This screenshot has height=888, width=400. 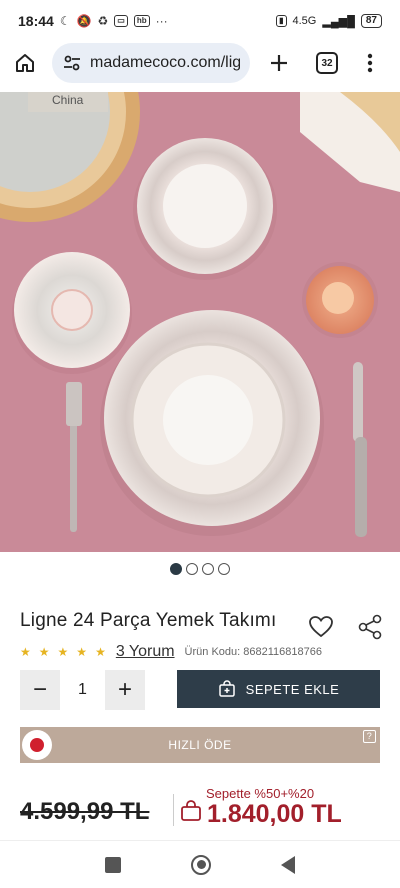 I want to click on system-navigation-bar, so click(x=200, y=864).